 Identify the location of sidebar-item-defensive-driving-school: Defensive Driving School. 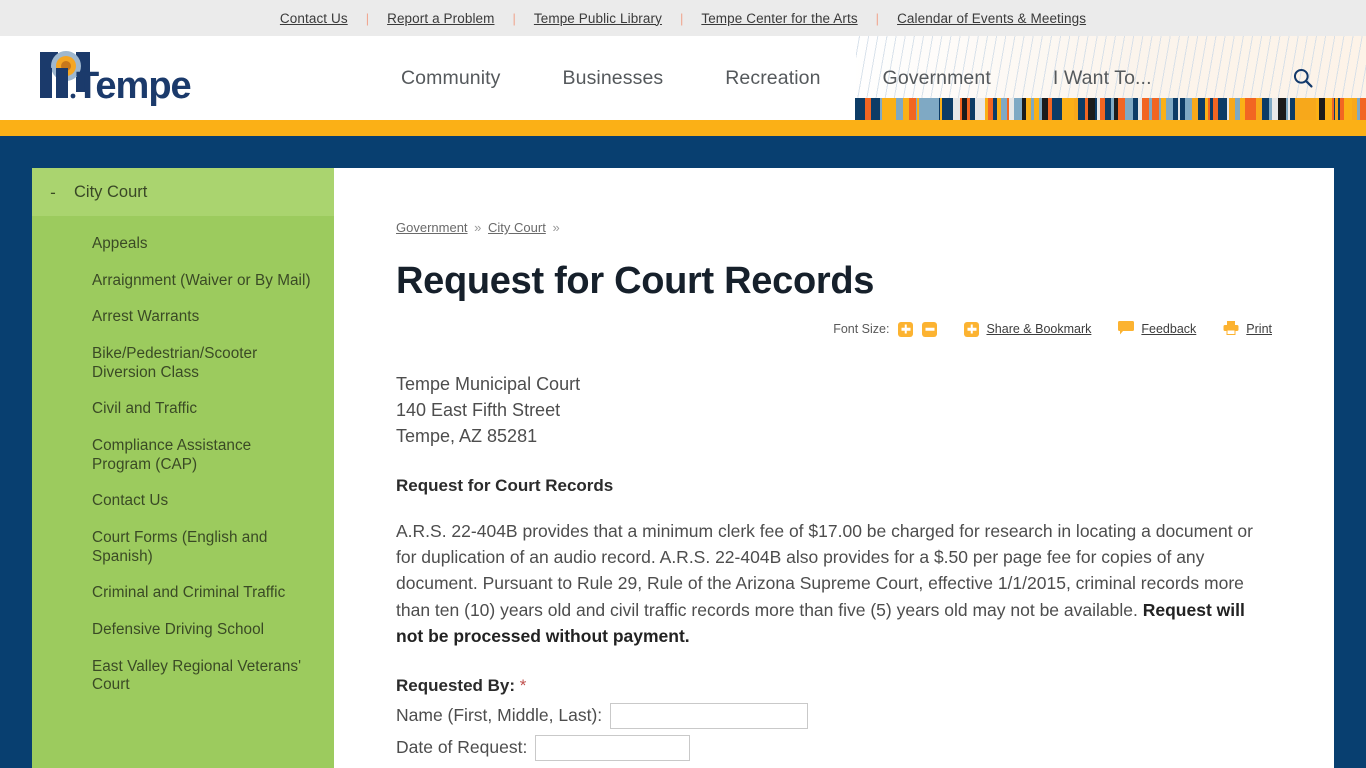
(183, 630).